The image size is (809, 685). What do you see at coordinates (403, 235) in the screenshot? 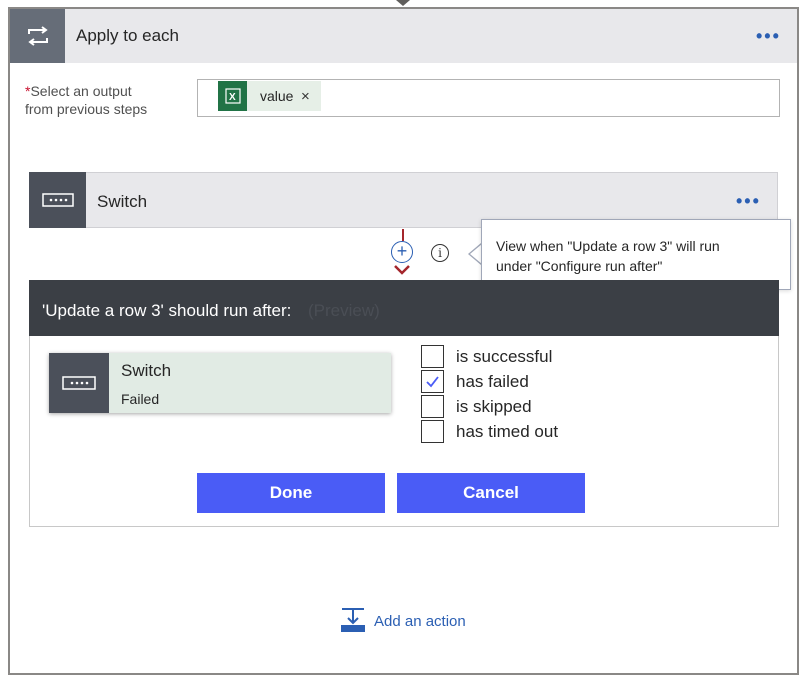
I see `connector-line` at bounding box center [403, 235].